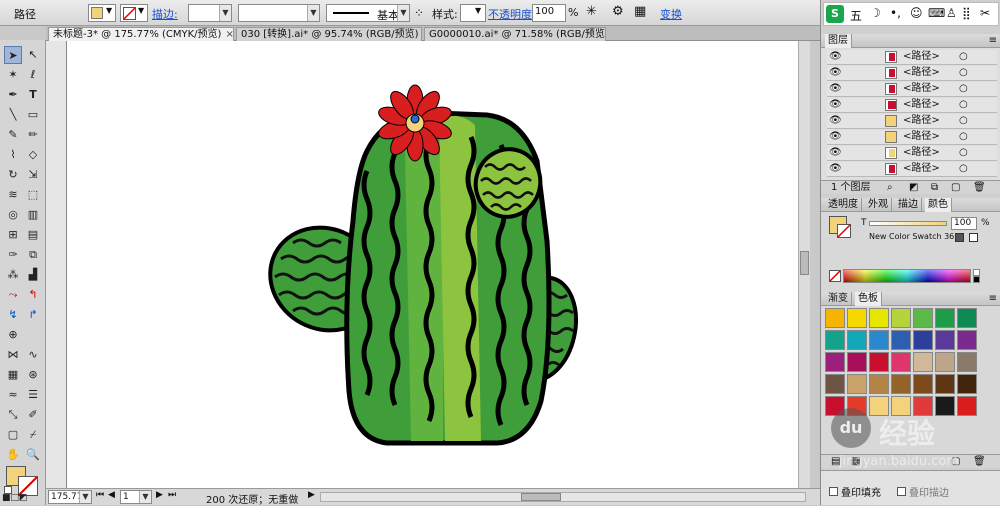 This screenshot has height=506, width=1000. I want to click on variable-width-dropdown: ▼, so click(279, 13).